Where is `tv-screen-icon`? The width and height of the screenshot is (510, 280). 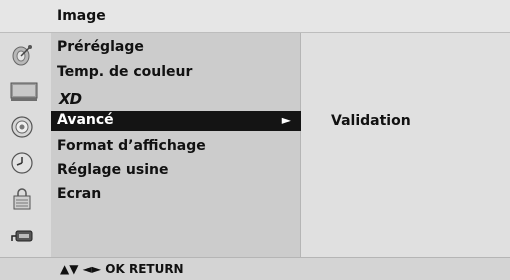 tv-screen-icon is located at coordinates (24, 91).